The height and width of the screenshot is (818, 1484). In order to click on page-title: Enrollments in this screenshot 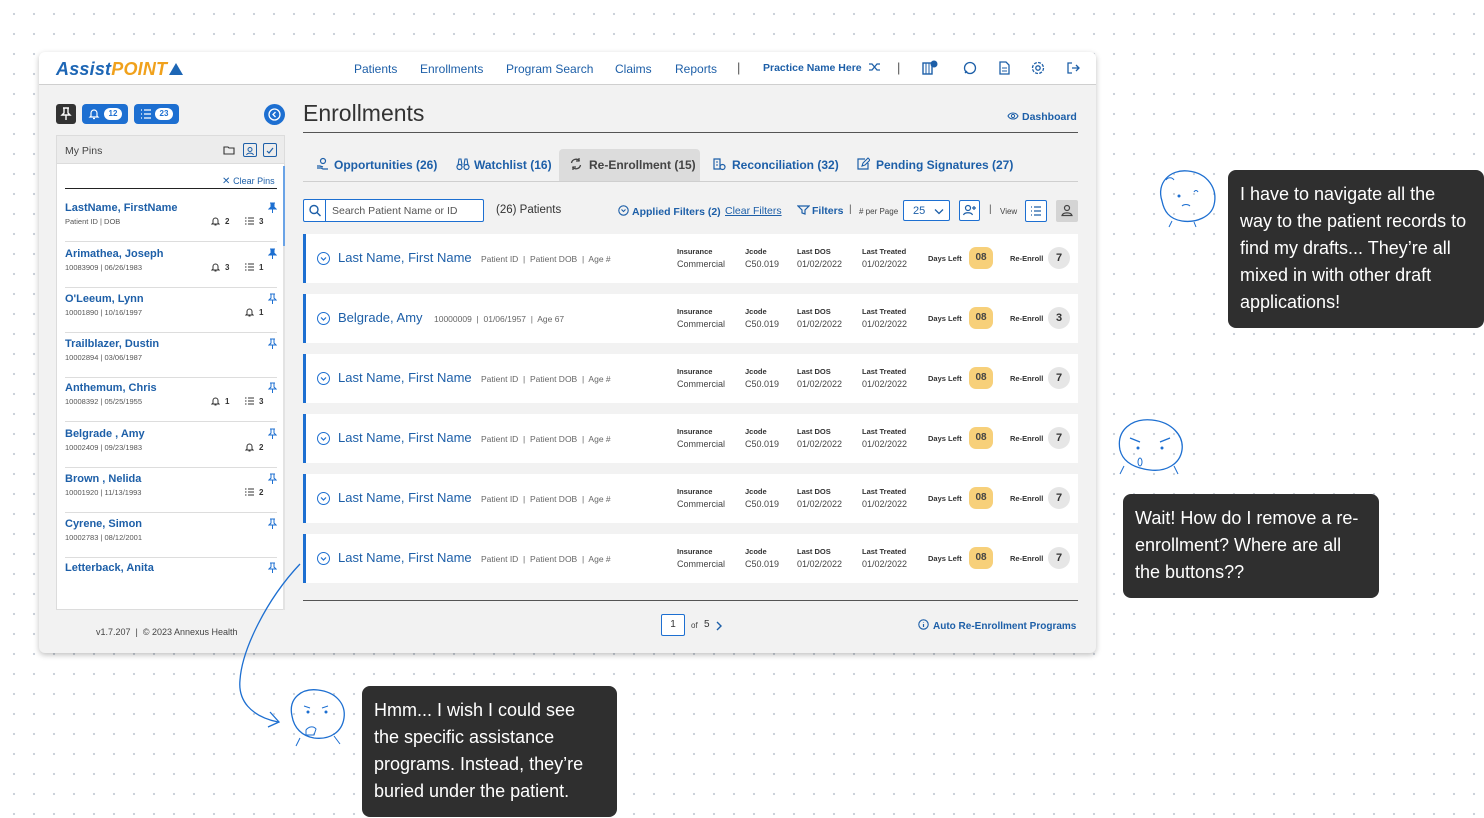, I will do `click(364, 113)`.